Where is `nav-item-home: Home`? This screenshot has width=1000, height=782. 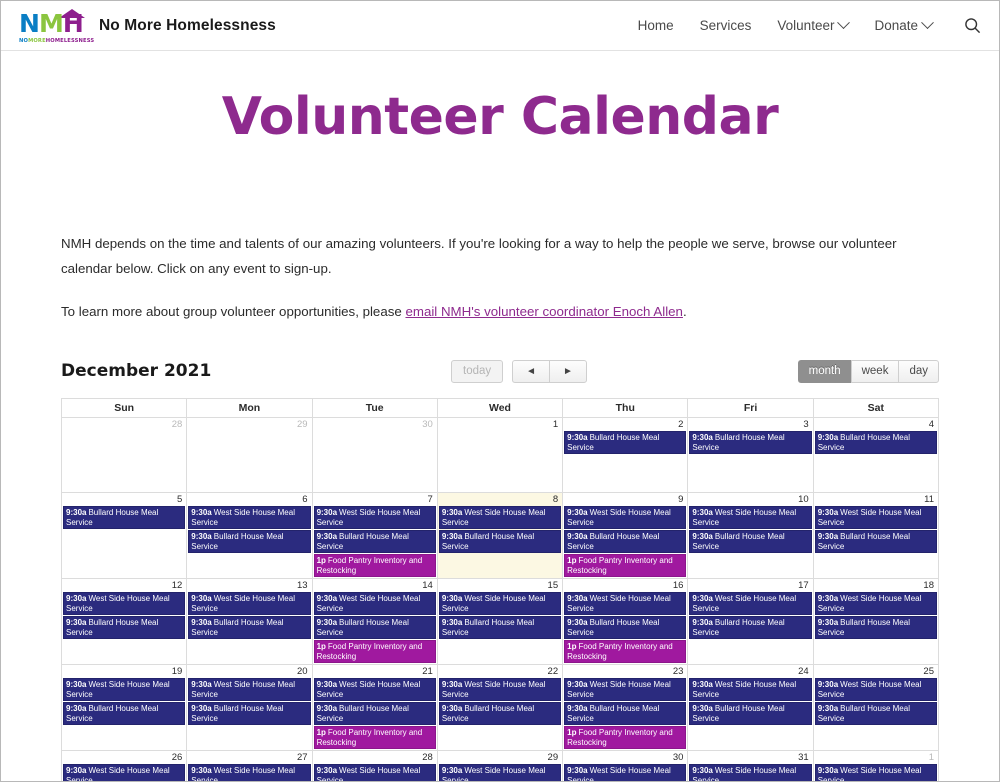 nav-item-home: Home is located at coordinates (656, 25).